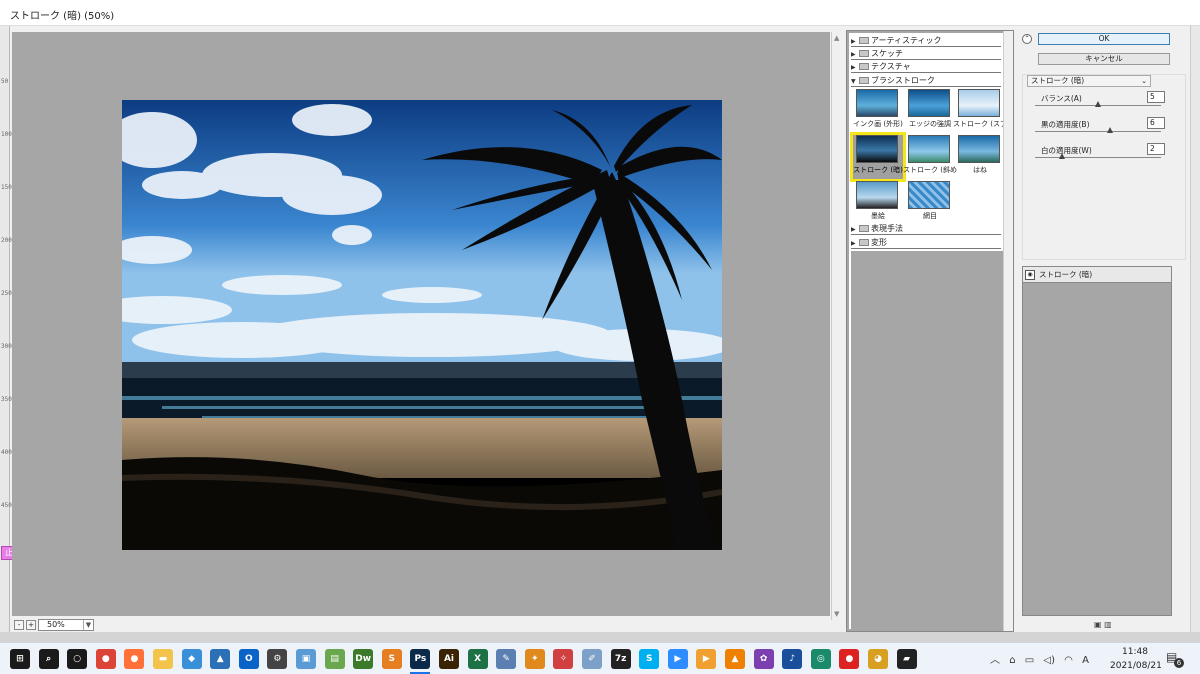 This screenshot has height=674, width=1200. I want to click on thumb-label: エッジの強調, so click(930, 124).